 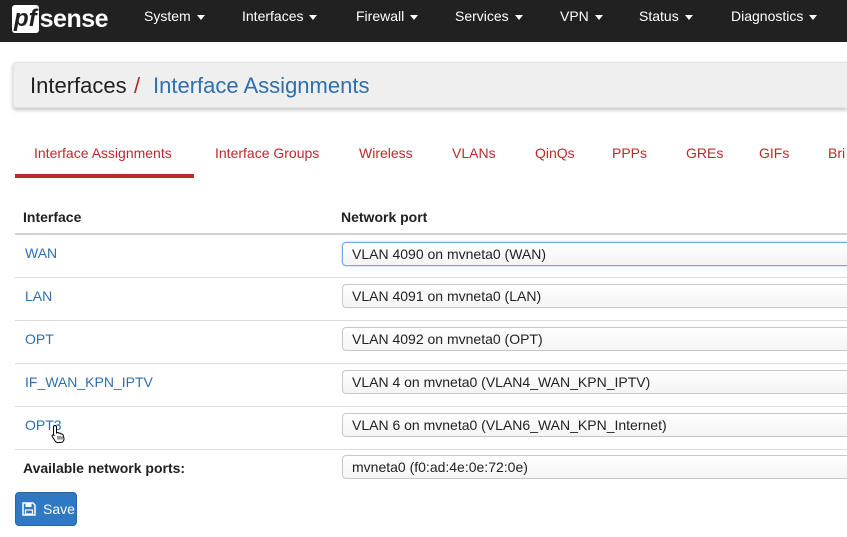 What do you see at coordinates (29, 509) in the screenshot?
I see `floppy-disk-icon` at bounding box center [29, 509].